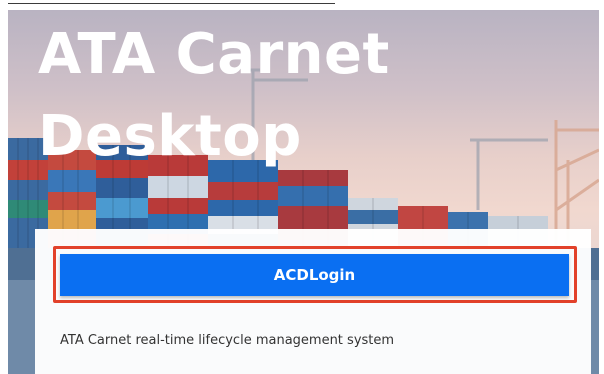 The image size is (604, 374). I want to click on hero-title-line2: Desktop, so click(170, 136).